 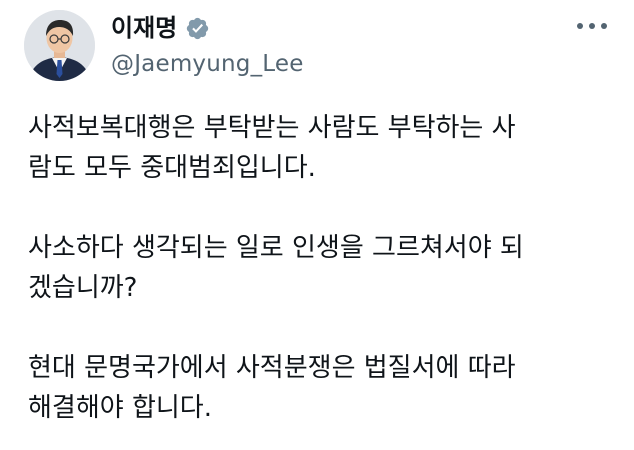 I want to click on verified-badge-icon, so click(x=197, y=28).